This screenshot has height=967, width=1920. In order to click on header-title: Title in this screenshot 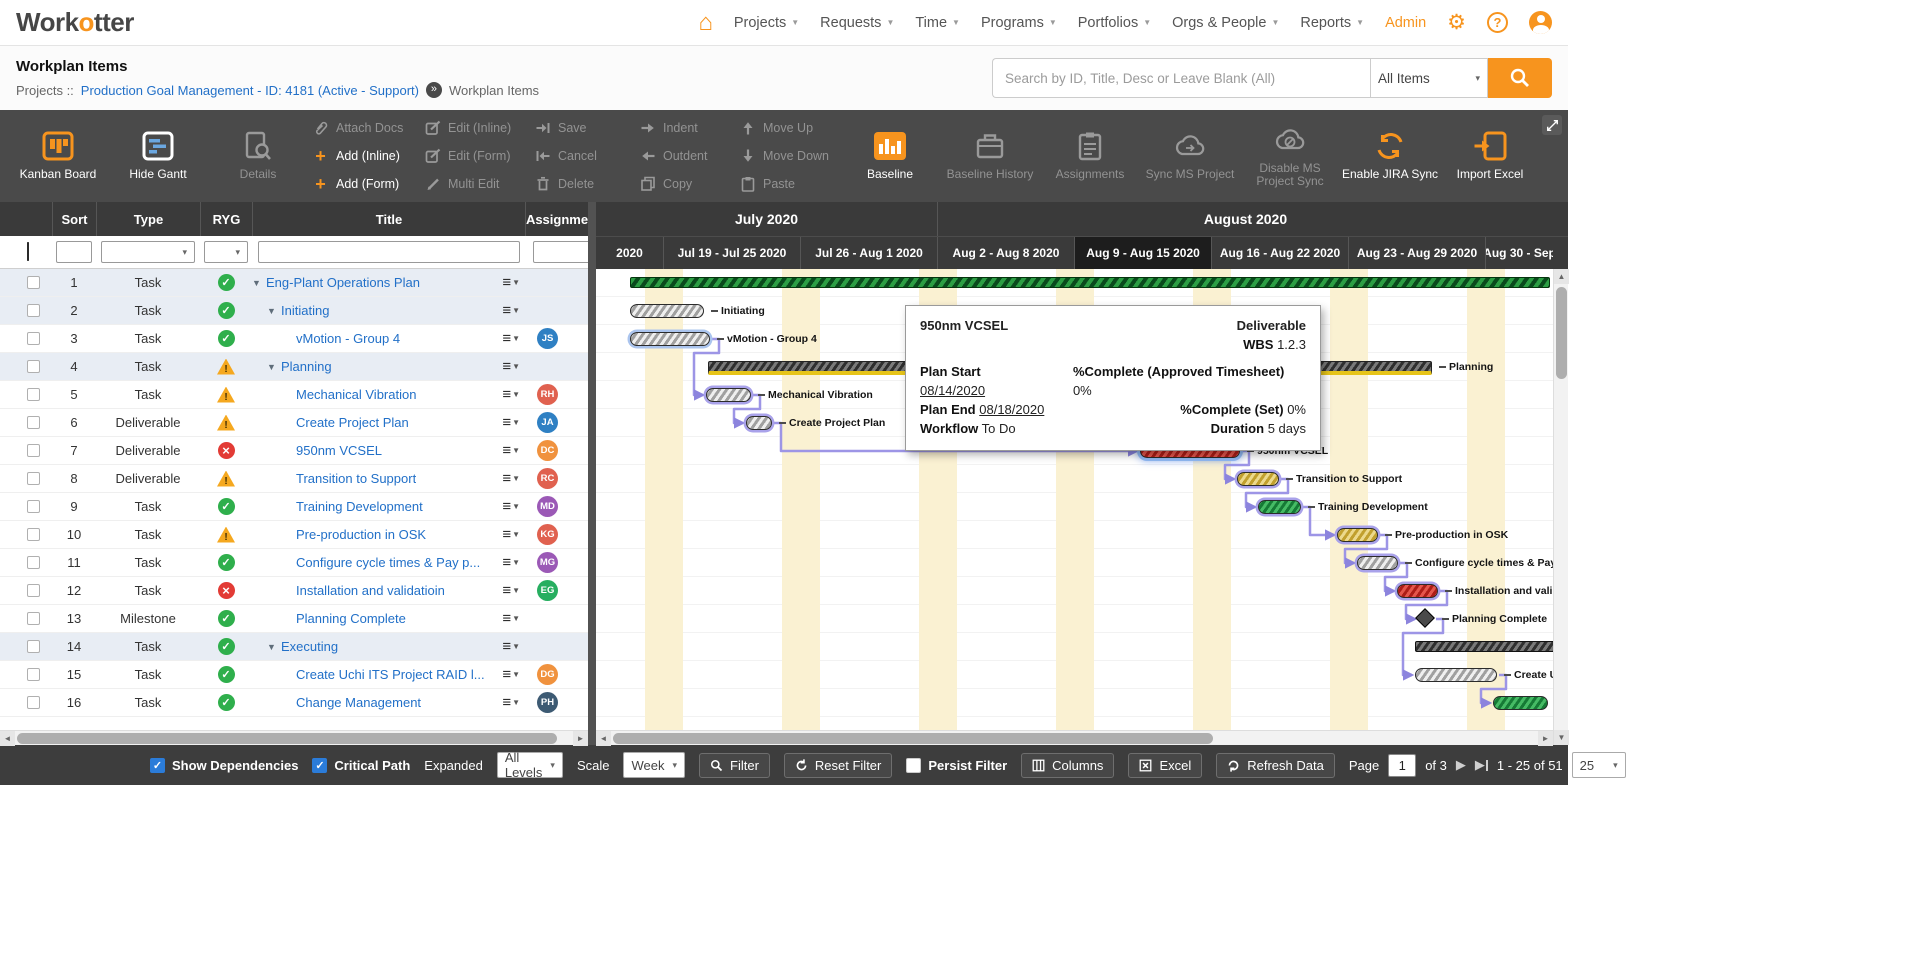, I will do `click(388, 219)`.